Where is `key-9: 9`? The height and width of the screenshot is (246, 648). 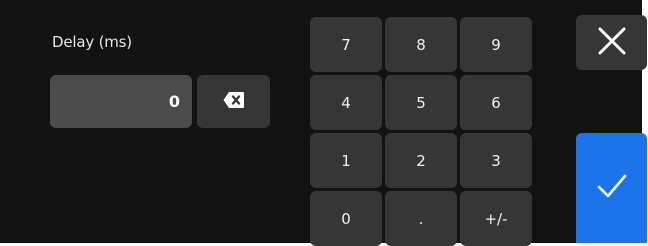
key-9: 9 is located at coordinates (496, 44).